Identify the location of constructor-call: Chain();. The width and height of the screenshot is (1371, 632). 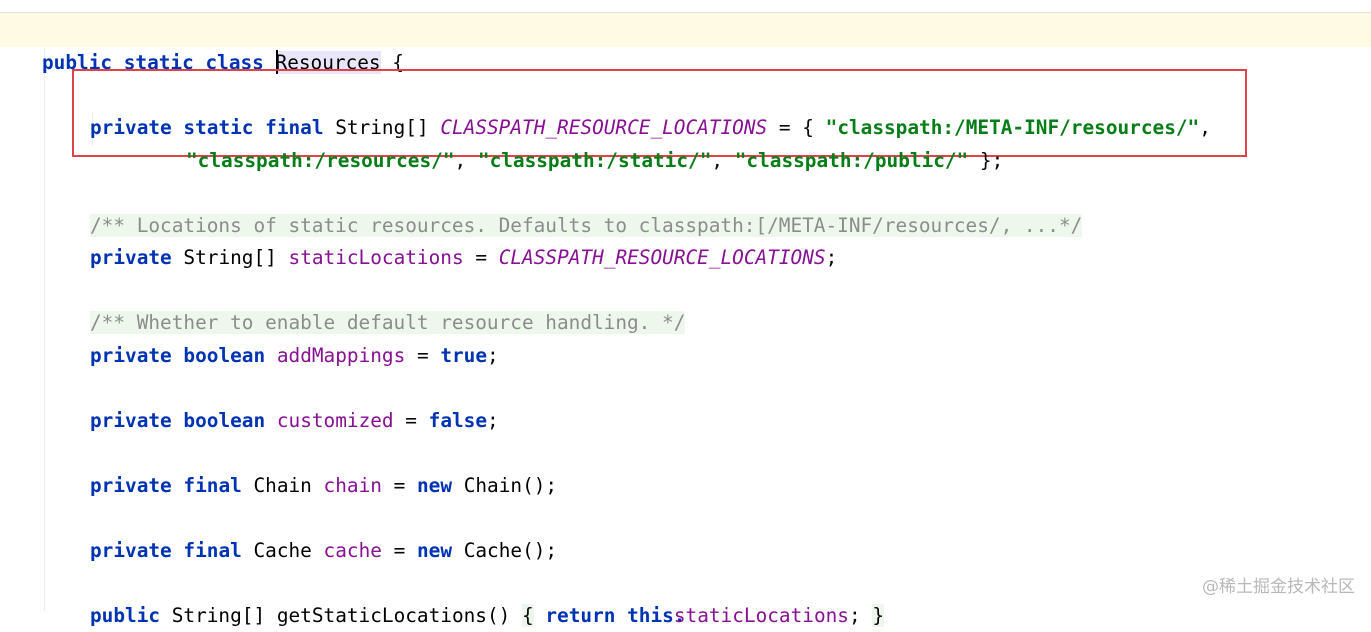
(510, 485).